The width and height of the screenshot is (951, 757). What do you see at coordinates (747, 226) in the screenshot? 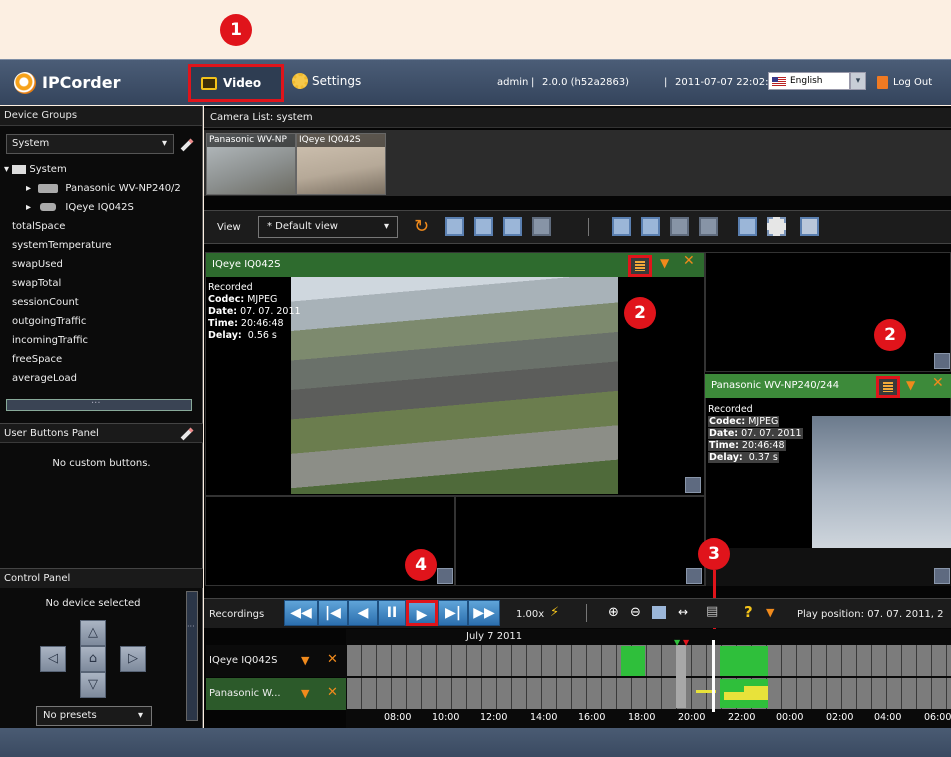
I see `move-top-icon` at bounding box center [747, 226].